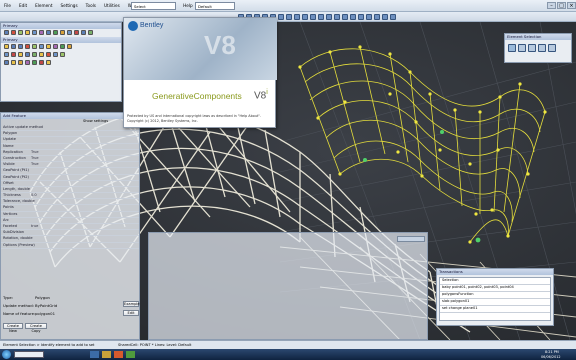 This screenshot has width=576, height=360. I want to click on feature-name-label: Name of feature:, so click(19, 313).